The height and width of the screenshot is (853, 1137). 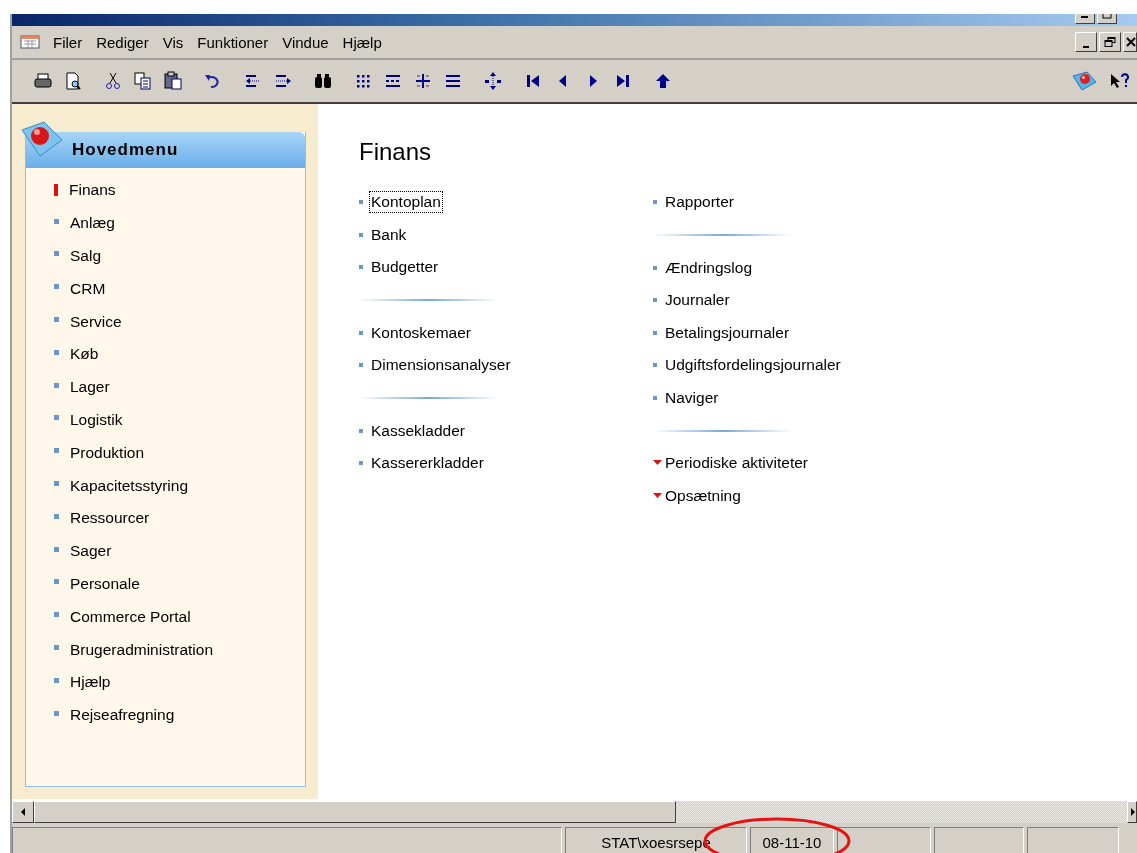 What do you see at coordinates (709, 267) in the screenshot?
I see `menu-link: Ændringslog` at bounding box center [709, 267].